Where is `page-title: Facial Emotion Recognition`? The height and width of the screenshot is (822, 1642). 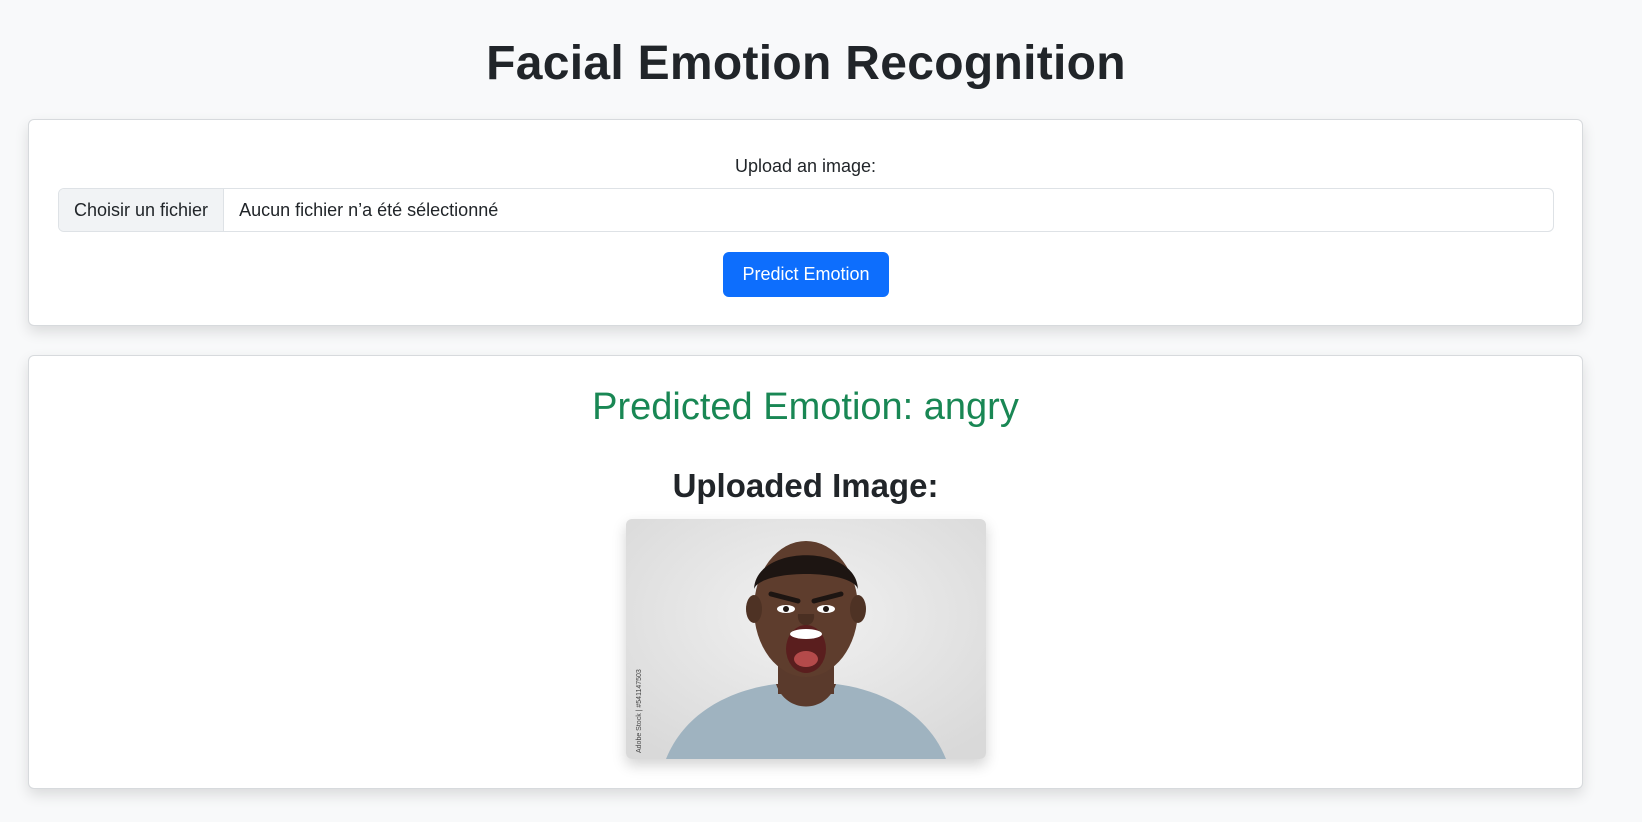
page-title: Facial Emotion Recognition is located at coordinates (806, 63).